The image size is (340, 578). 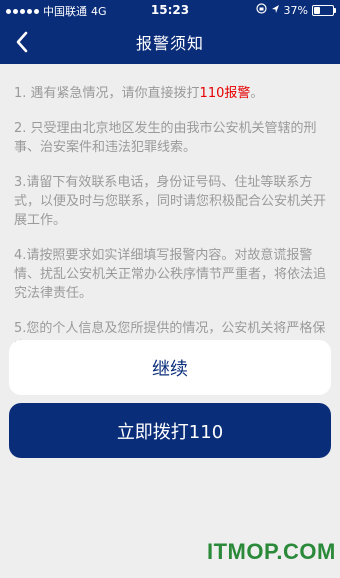 I want to click on notice-item: 1. 遇有紧急情况，请你直接拨打110报警。, so click(x=172, y=93).